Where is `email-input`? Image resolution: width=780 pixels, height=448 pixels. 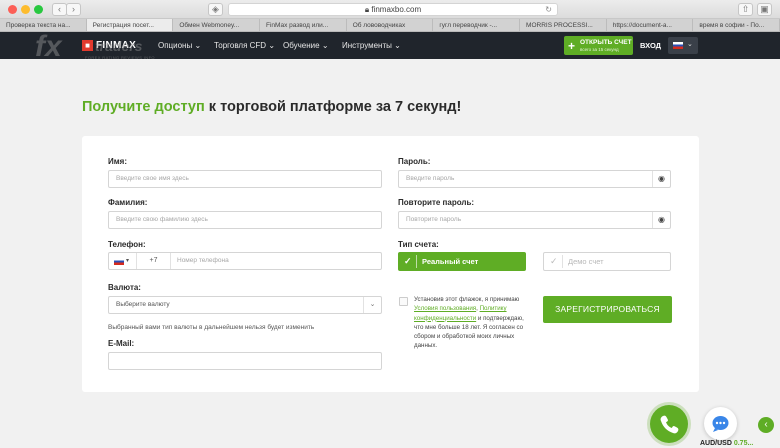
email-input is located at coordinates (245, 361).